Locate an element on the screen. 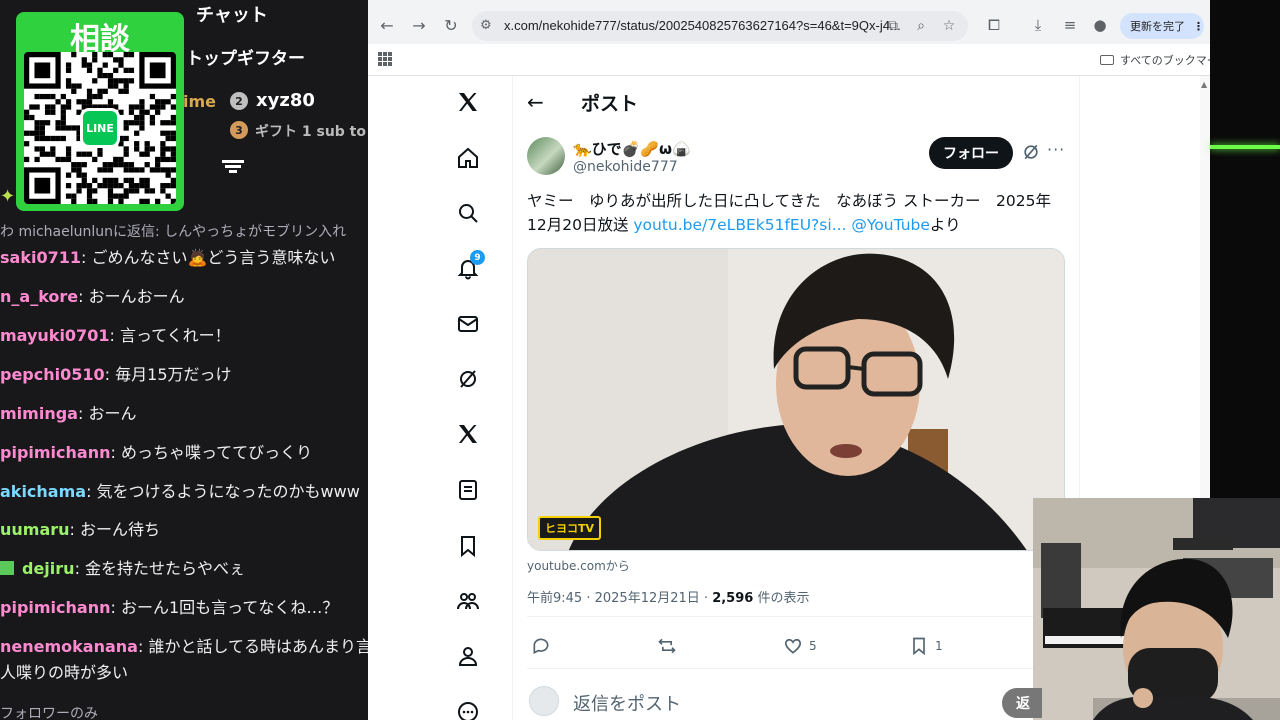  heart-icon is located at coordinates (793, 646).